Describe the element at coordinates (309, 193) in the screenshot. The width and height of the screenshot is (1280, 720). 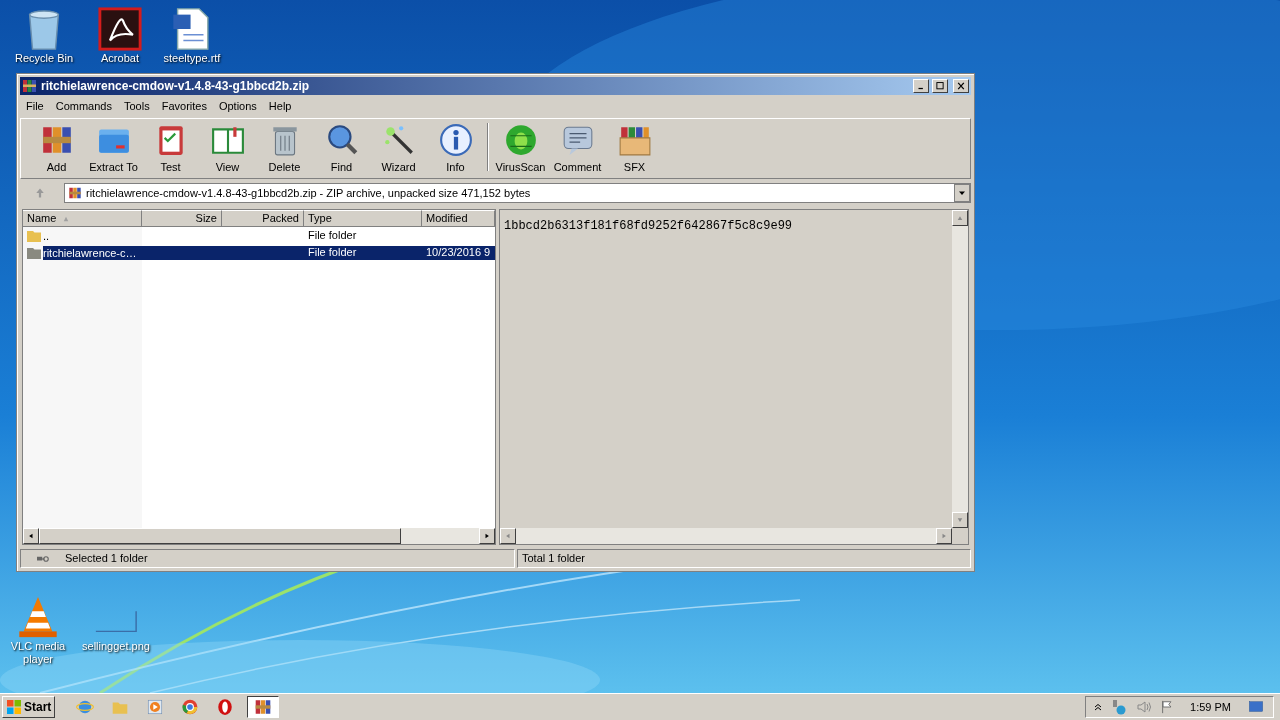
I see `address-text: ritchielawrence-cmdow-v1.4.8-43-g1bbcd2b.zip - ZIP archive, unpacked size 471,152 bytes` at that location.